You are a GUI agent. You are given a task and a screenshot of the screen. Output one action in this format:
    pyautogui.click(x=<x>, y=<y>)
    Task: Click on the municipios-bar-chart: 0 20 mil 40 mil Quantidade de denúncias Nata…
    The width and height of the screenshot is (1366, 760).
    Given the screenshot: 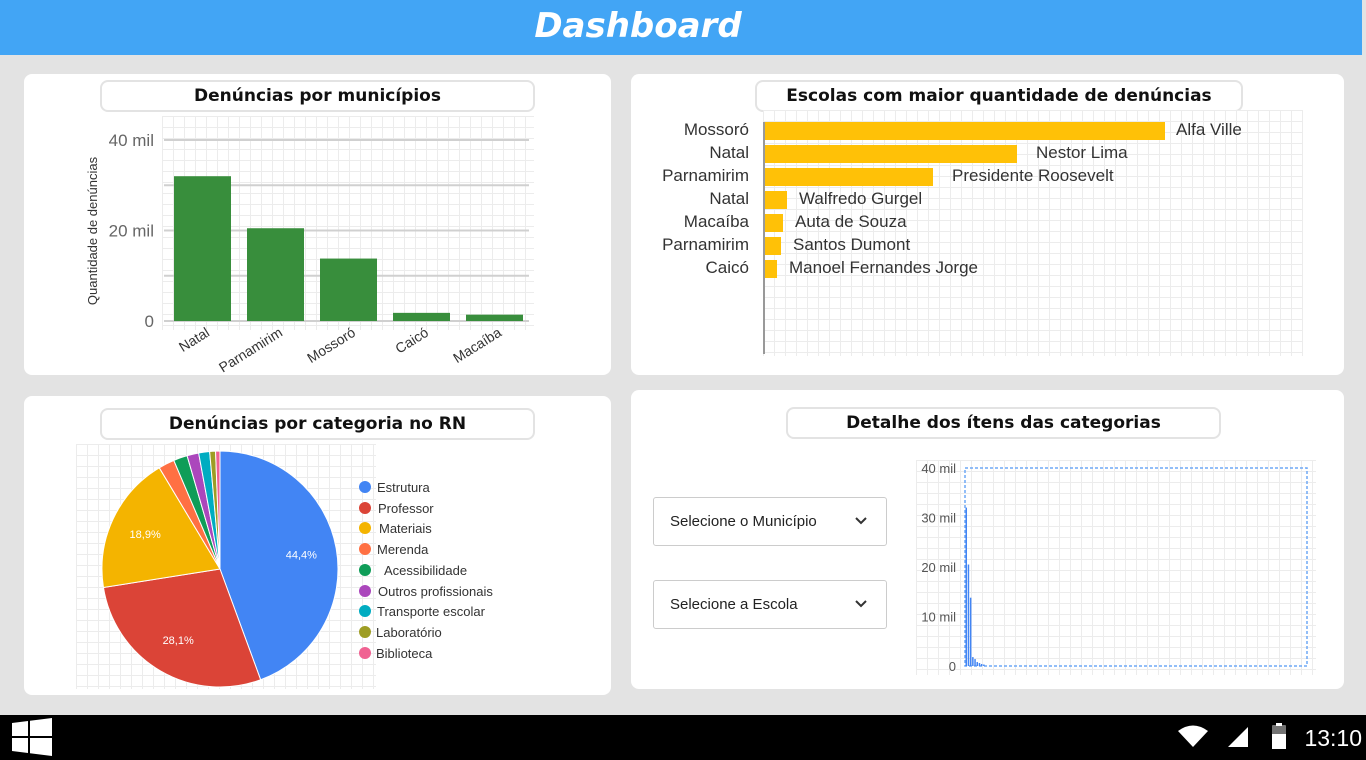 What is the action you would take?
    pyautogui.click(x=307, y=253)
    